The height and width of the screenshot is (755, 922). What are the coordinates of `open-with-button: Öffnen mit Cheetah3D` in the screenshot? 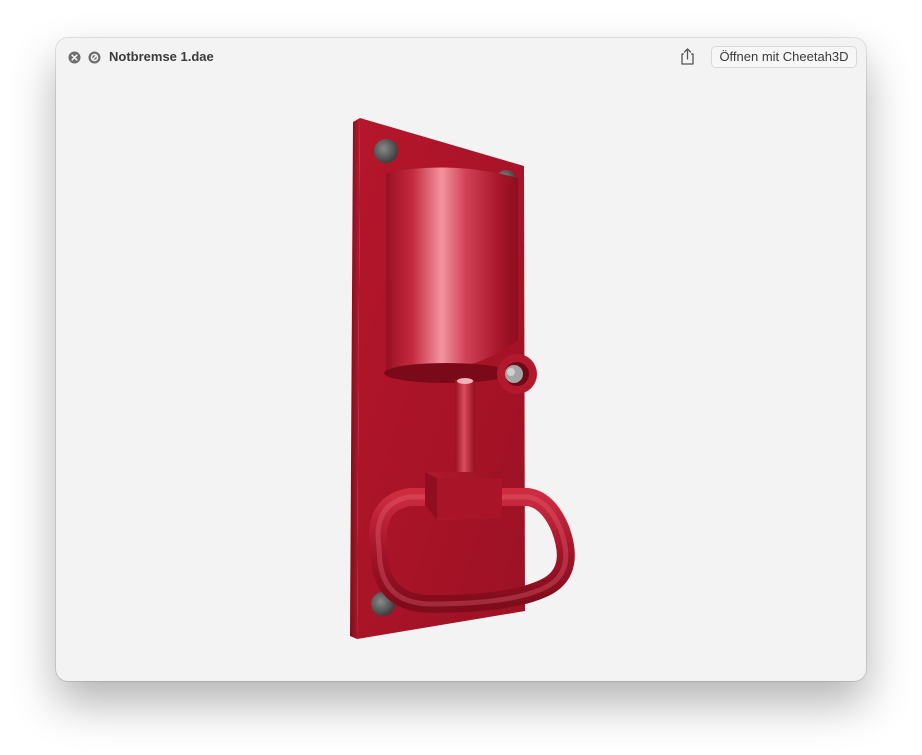 It's located at (784, 57).